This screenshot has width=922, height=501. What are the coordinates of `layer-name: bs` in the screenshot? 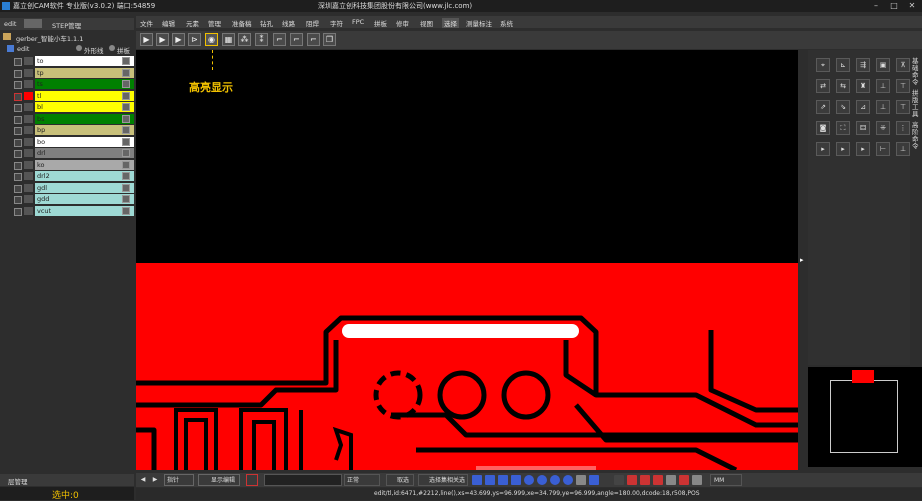 It's located at (84, 118).